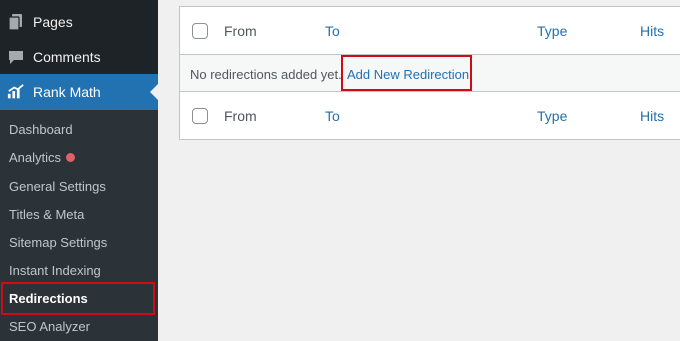 The height and width of the screenshot is (341, 680). Describe the element at coordinates (58, 242) in the screenshot. I see `submenu-item-label: Sitemap Settings` at that location.